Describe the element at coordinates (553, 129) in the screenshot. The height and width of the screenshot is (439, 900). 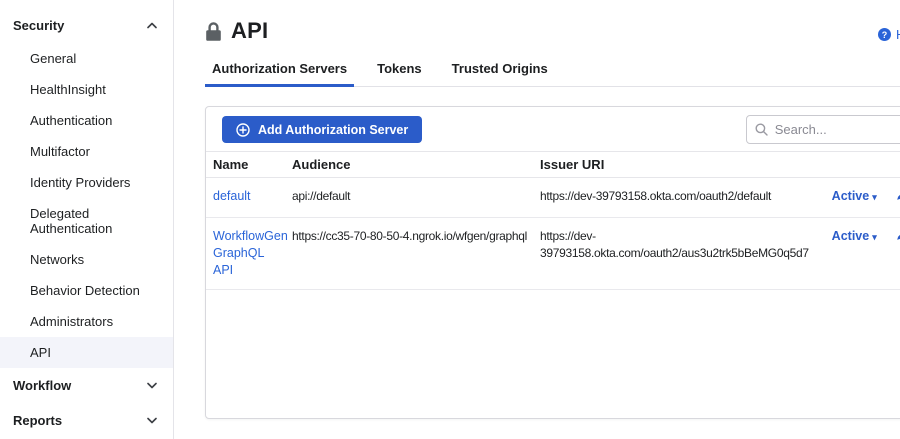
I see `panel-toolbar: Add Authorization Server` at that location.